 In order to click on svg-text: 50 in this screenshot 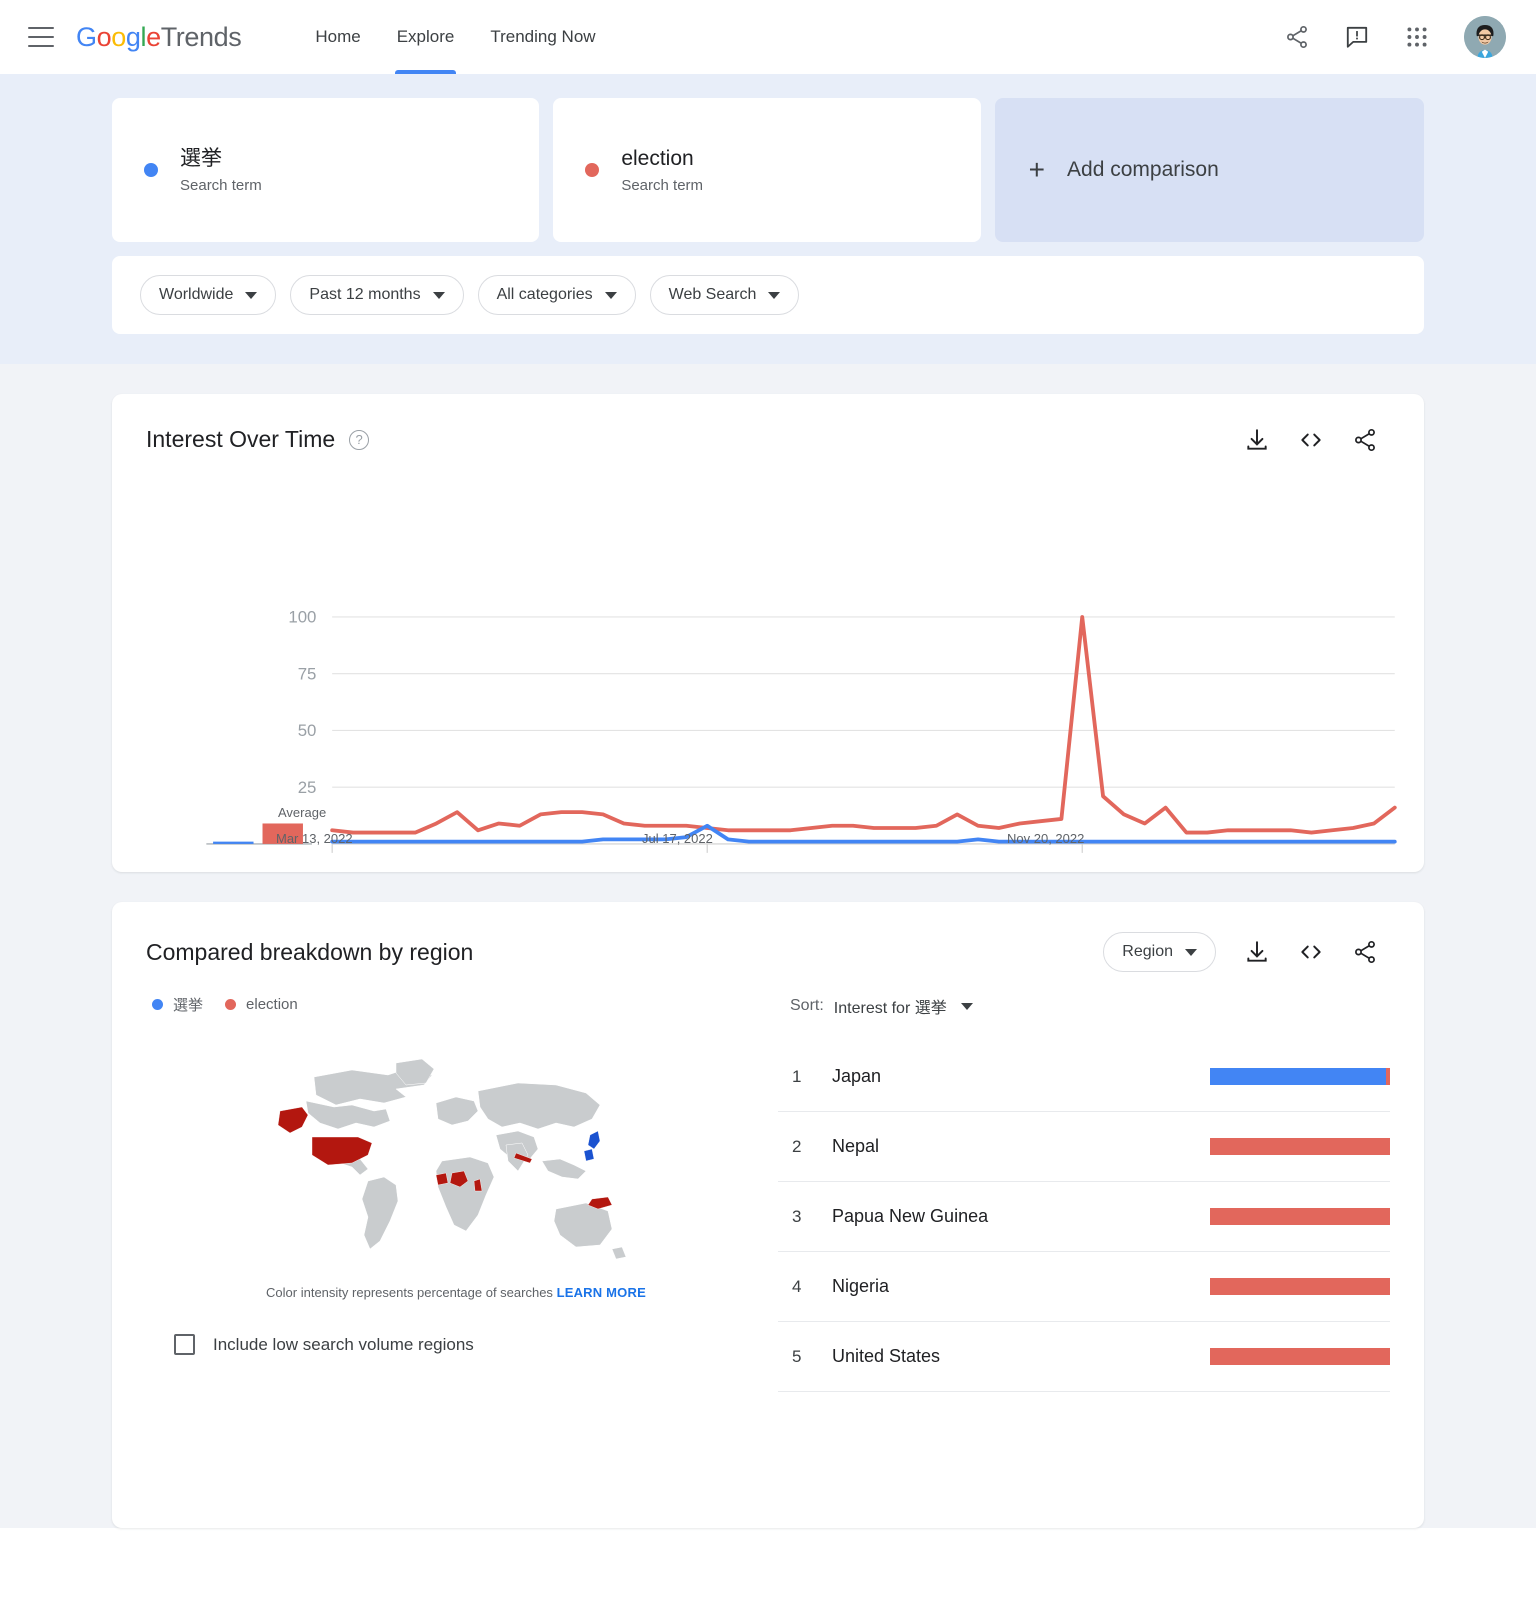, I will do `click(307, 730)`.